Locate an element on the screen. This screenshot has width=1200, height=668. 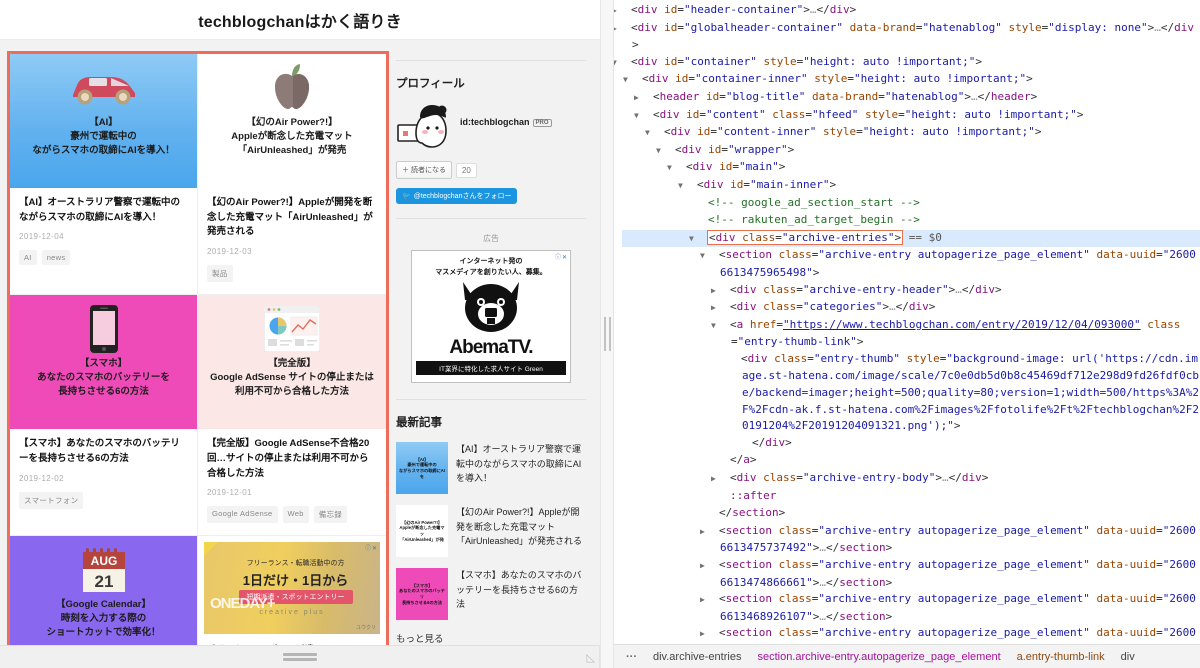
dom-node-selected: ···▼<div class="archive-entries"> == $0 is located at coordinates (911, 238).